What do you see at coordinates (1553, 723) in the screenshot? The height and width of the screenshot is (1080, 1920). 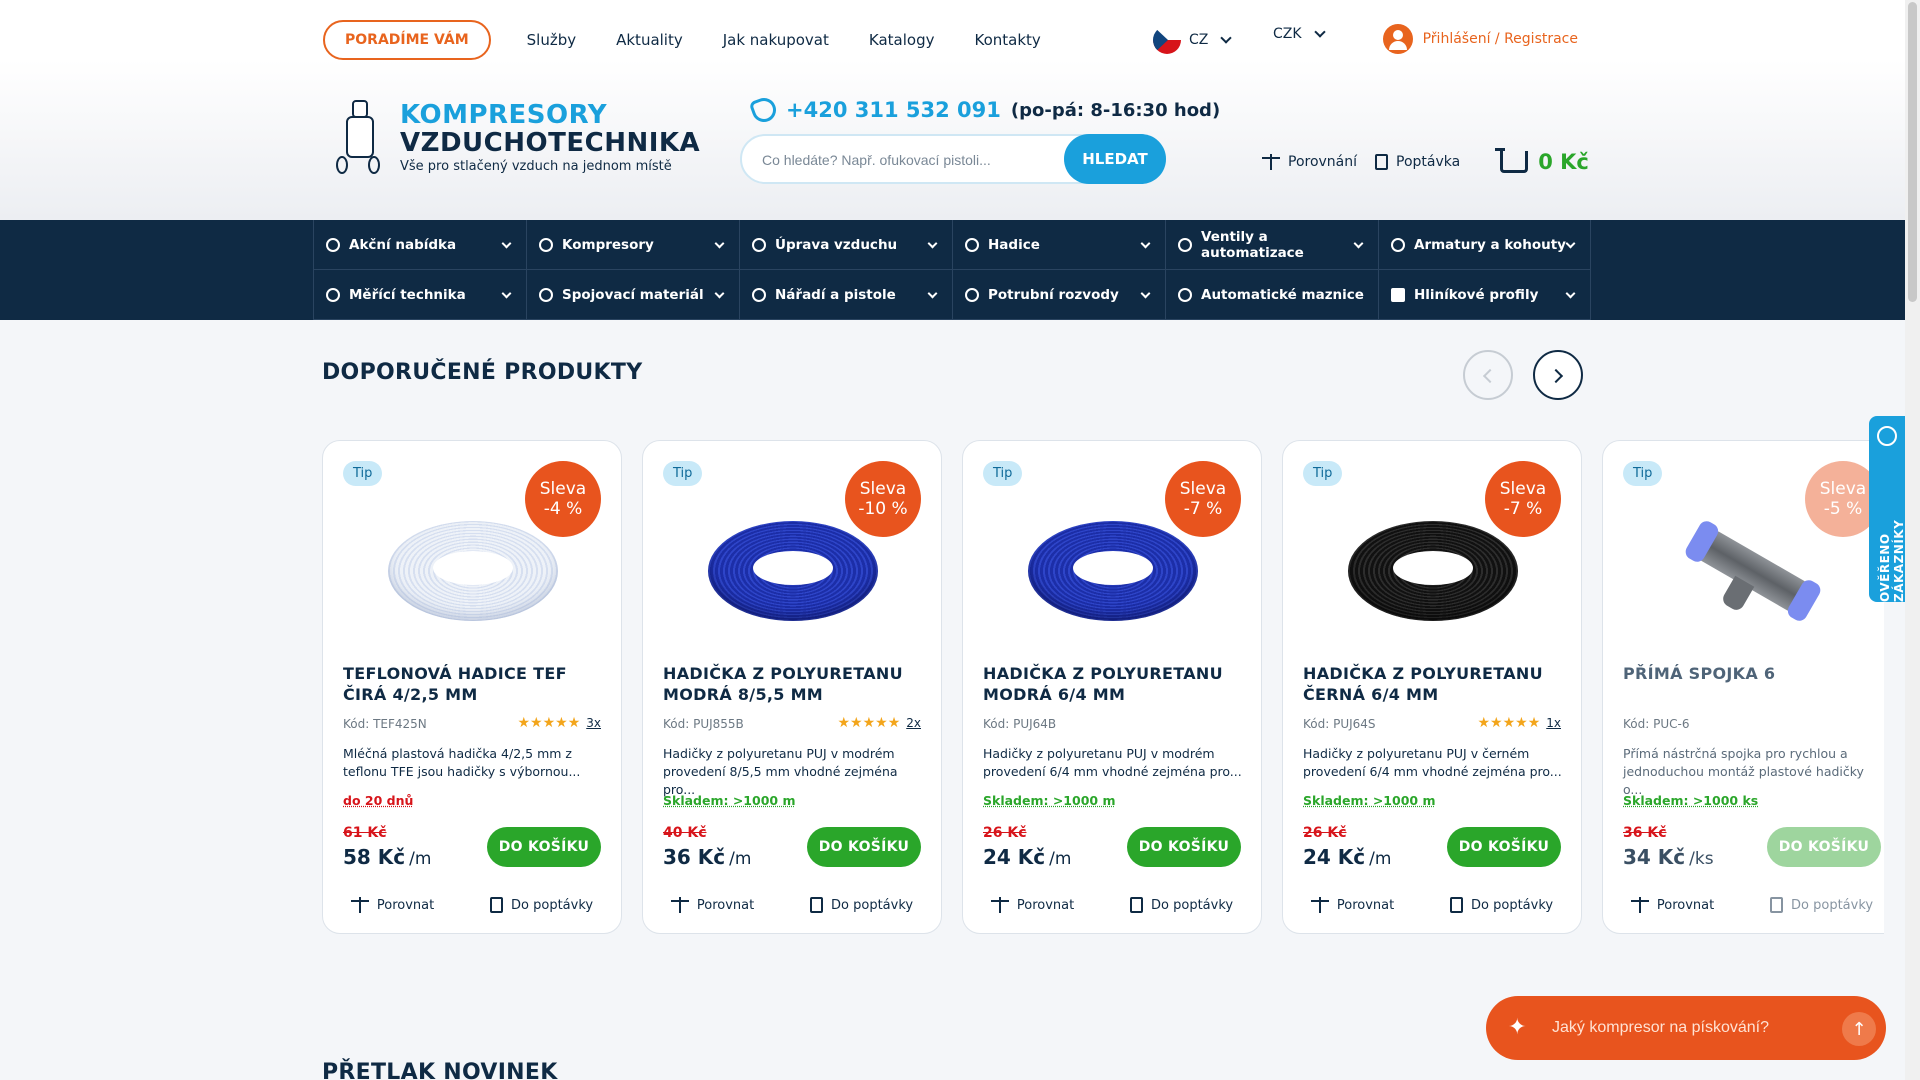 I see `review-count: 1x` at bounding box center [1553, 723].